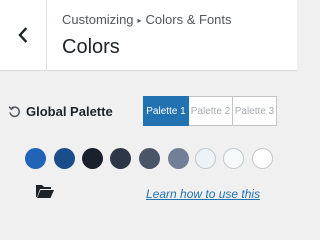  I want to click on tab-palette-3: Palette 3, so click(254, 111).